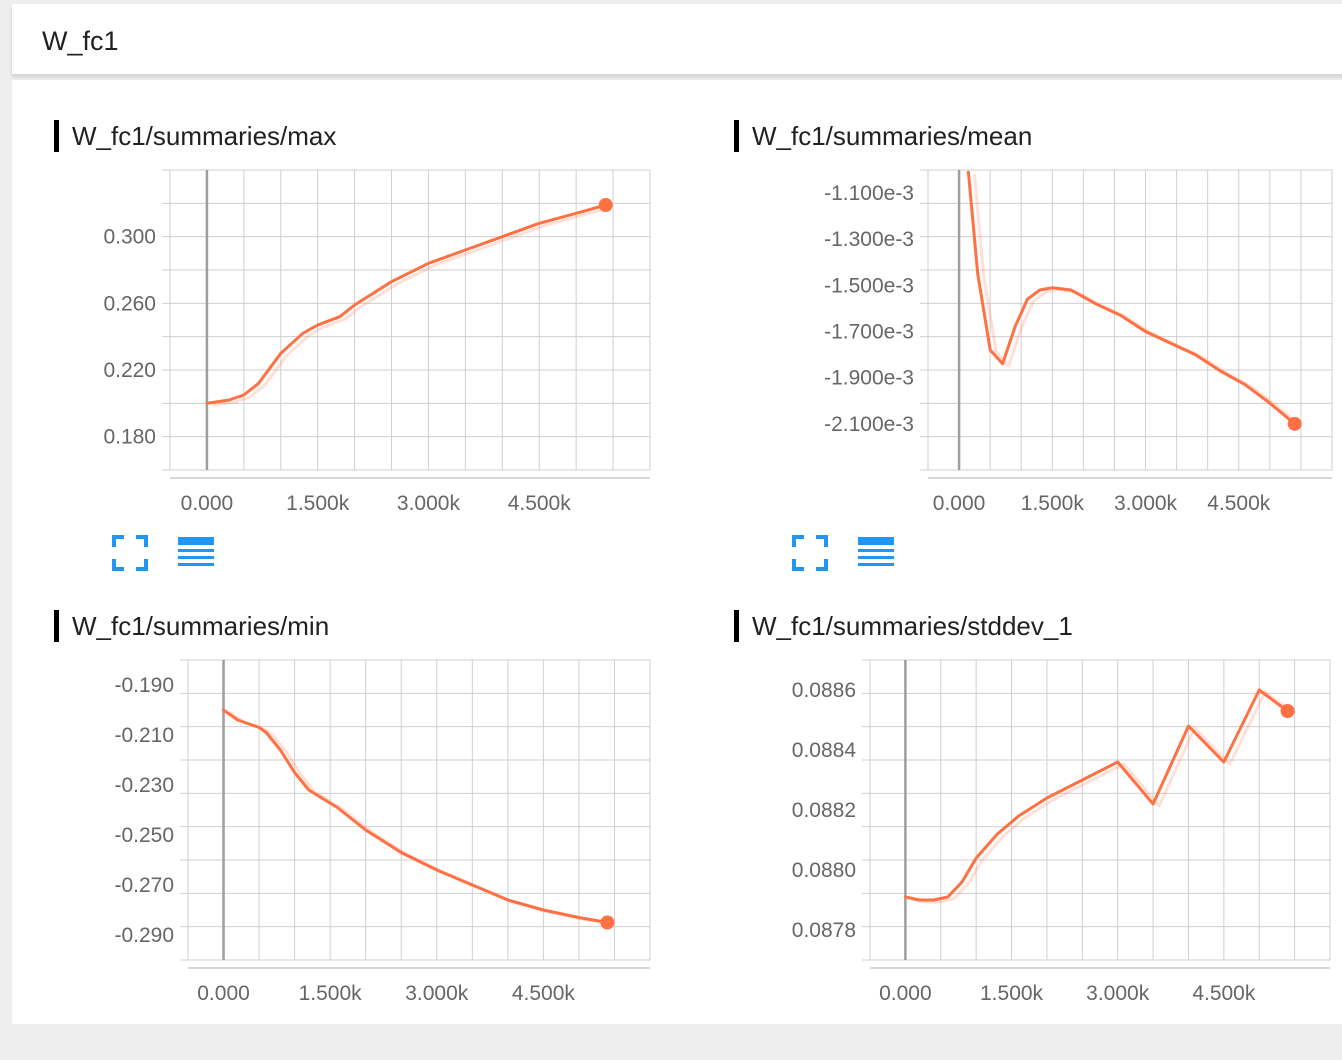  Describe the element at coordinates (129, 437) in the screenshot. I see `y-tick-label: 0.180` at that location.